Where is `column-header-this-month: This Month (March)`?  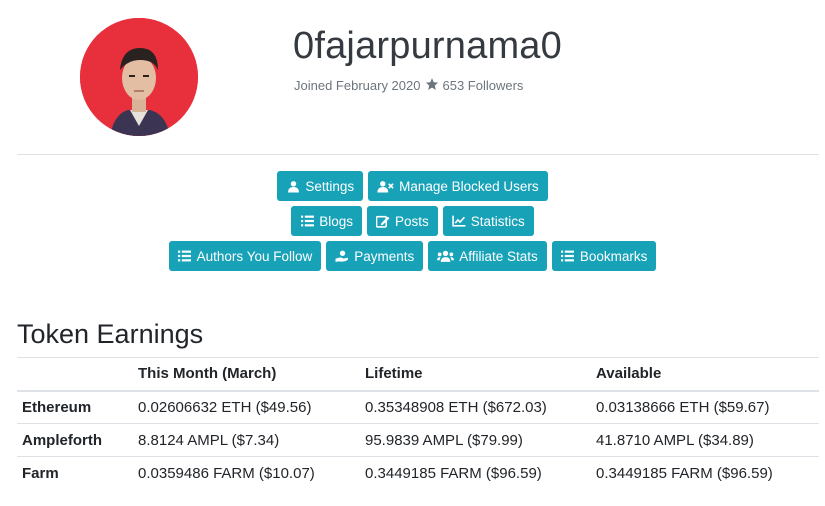 column-header-this-month: This Month (March) is located at coordinates (246, 374).